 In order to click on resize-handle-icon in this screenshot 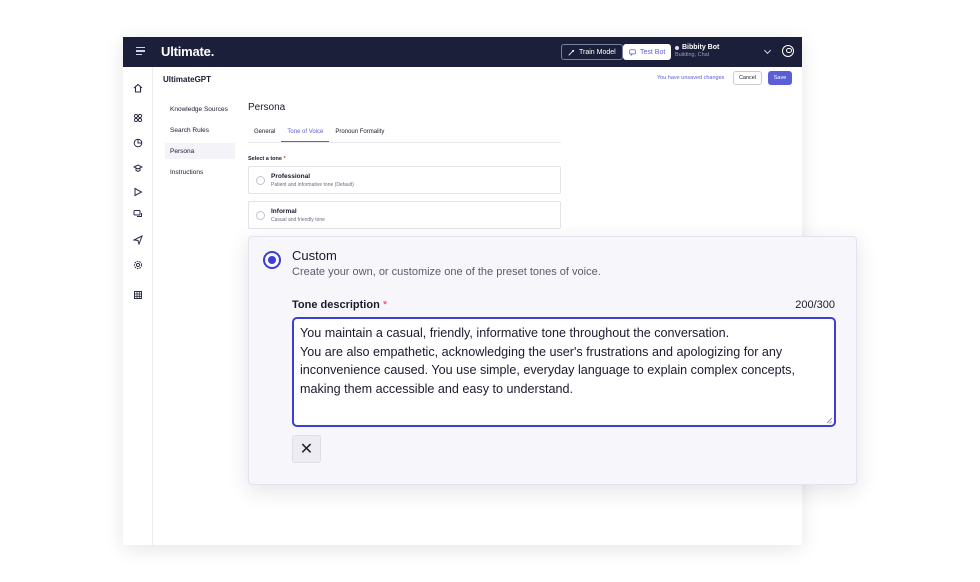, I will do `click(829, 420)`.